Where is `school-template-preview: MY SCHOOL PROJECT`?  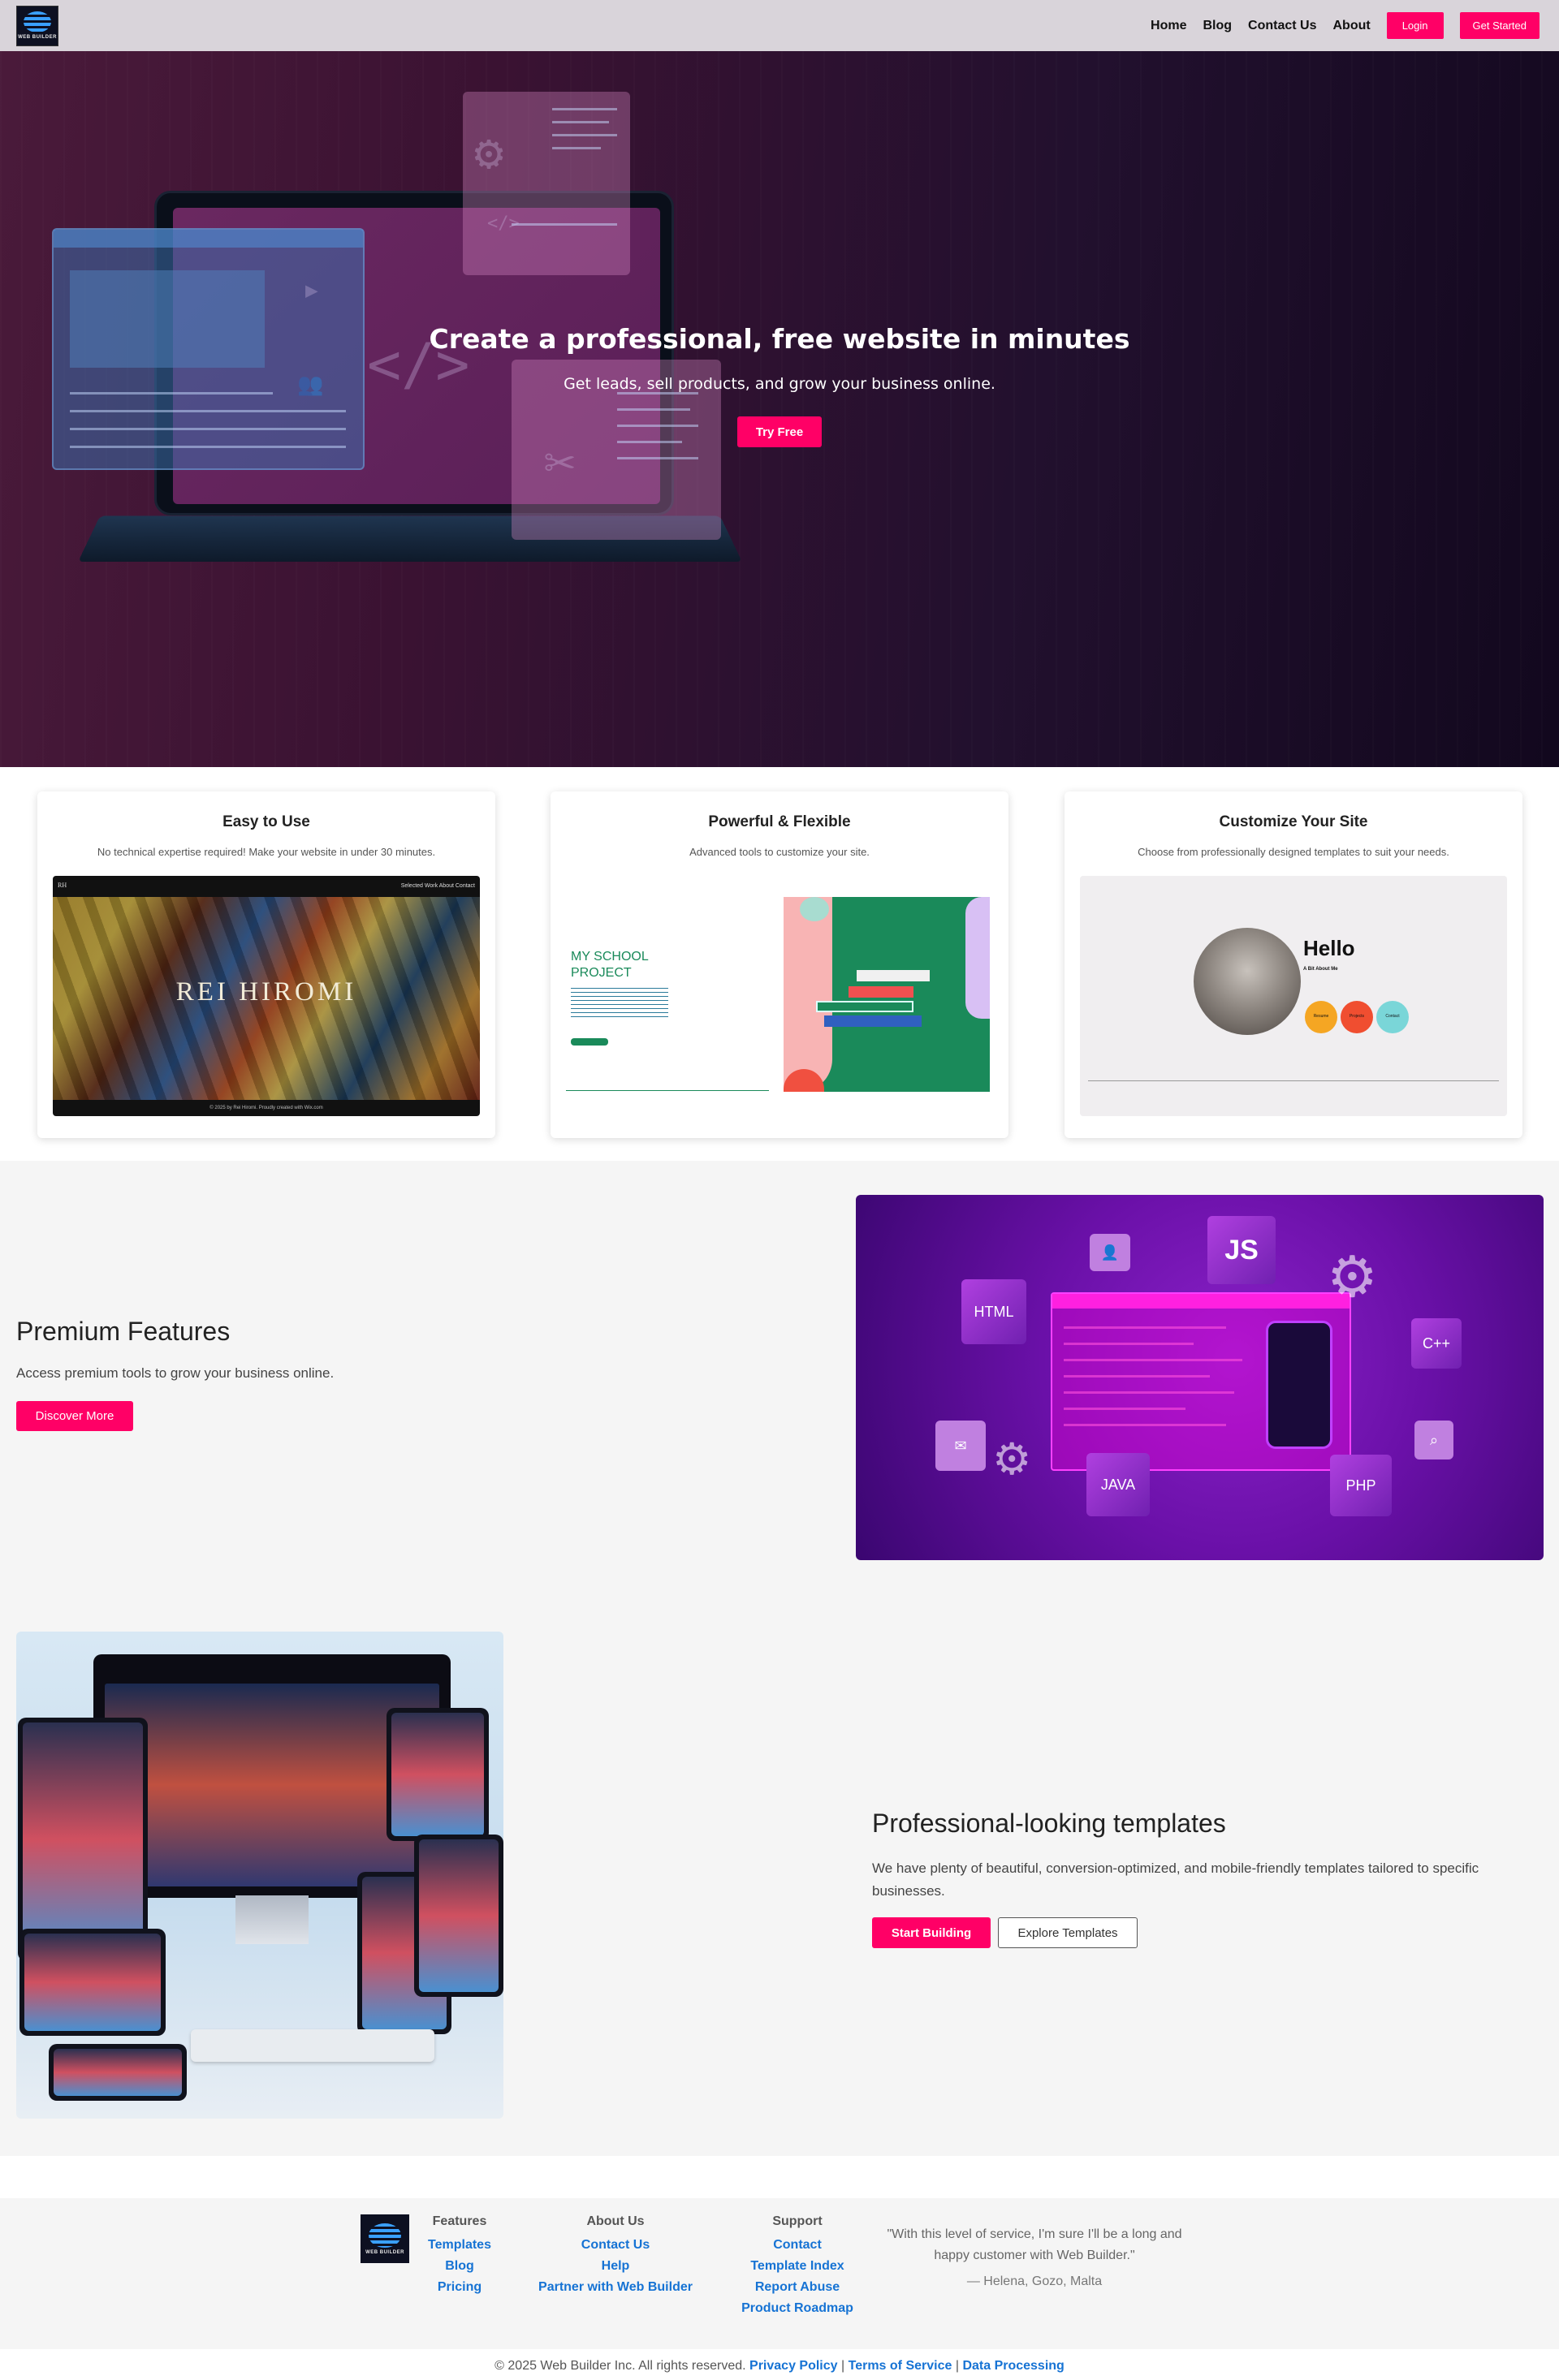 school-template-preview: MY SCHOOL PROJECT is located at coordinates (779, 996).